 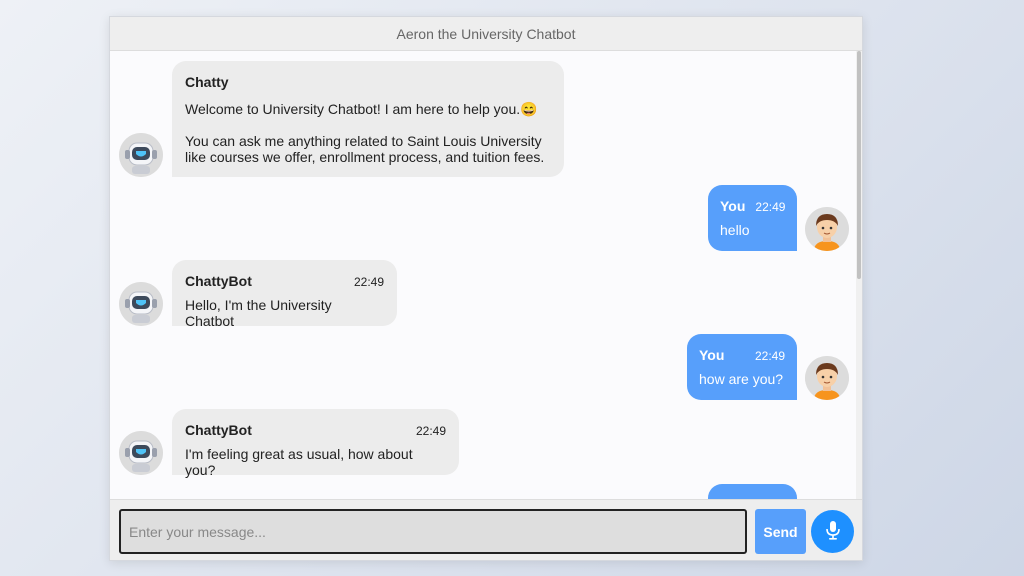 I want to click on chat-message-user: You 22:49 how are you?, so click(x=742, y=367).